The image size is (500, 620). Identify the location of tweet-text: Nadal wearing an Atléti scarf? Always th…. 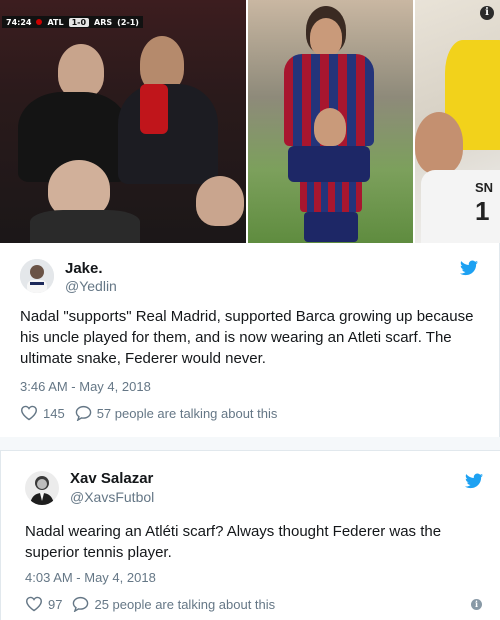
(233, 542).